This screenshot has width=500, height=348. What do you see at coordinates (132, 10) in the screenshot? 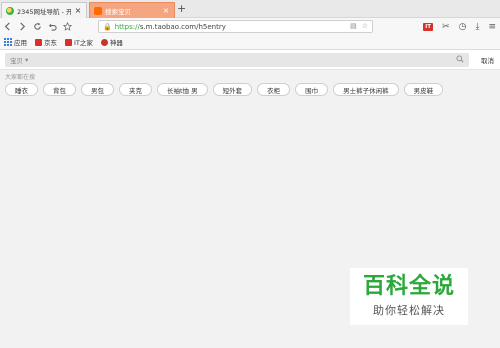
I see `tab-taobao-search: 搜索宝贝 ×` at bounding box center [132, 10].